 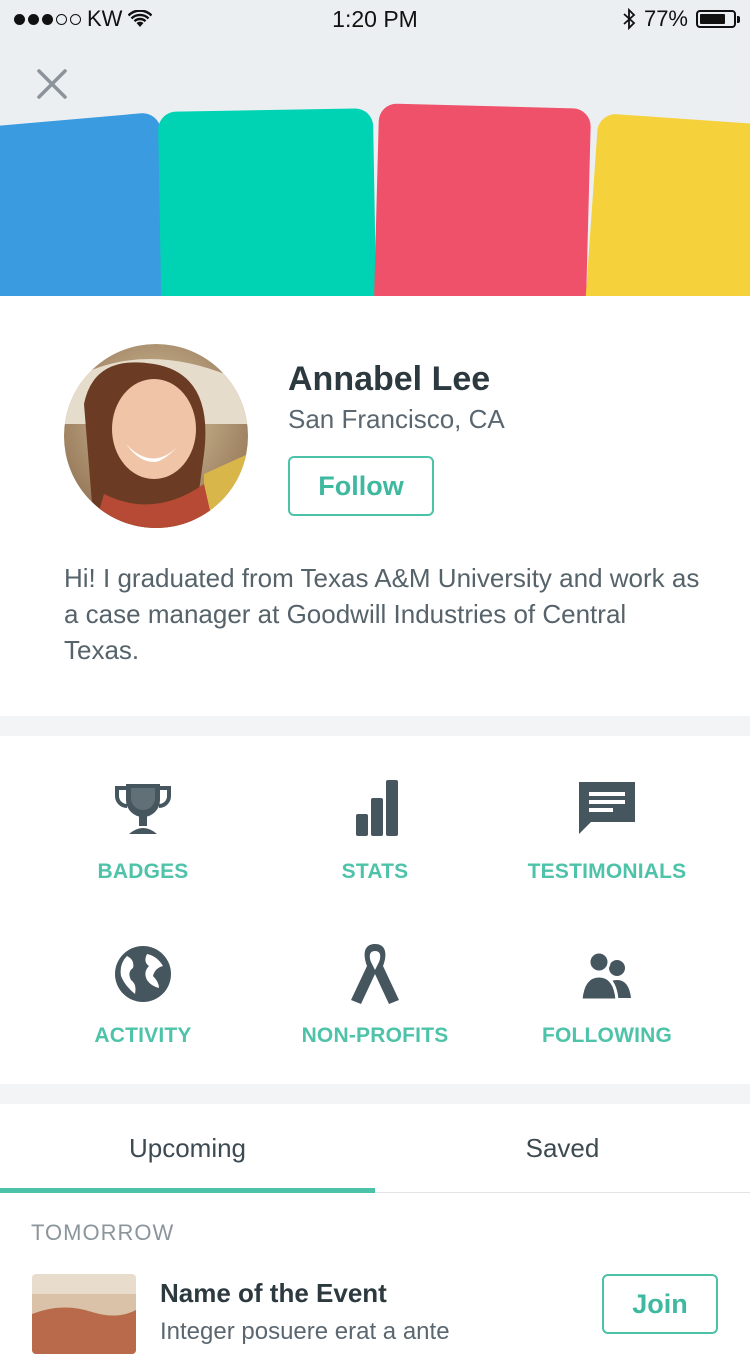 What do you see at coordinates (375, 974) in the screenshot?
I see `ribbon-icon` at bounding box center [375, 974].